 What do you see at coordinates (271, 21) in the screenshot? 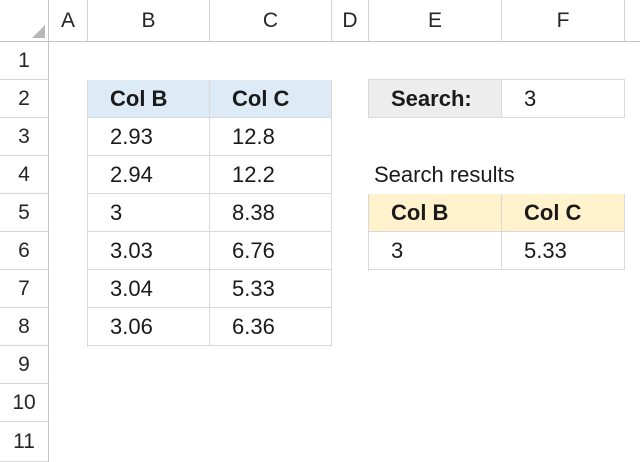
I see `column-header-c: C` at bounding box center [271, 21].